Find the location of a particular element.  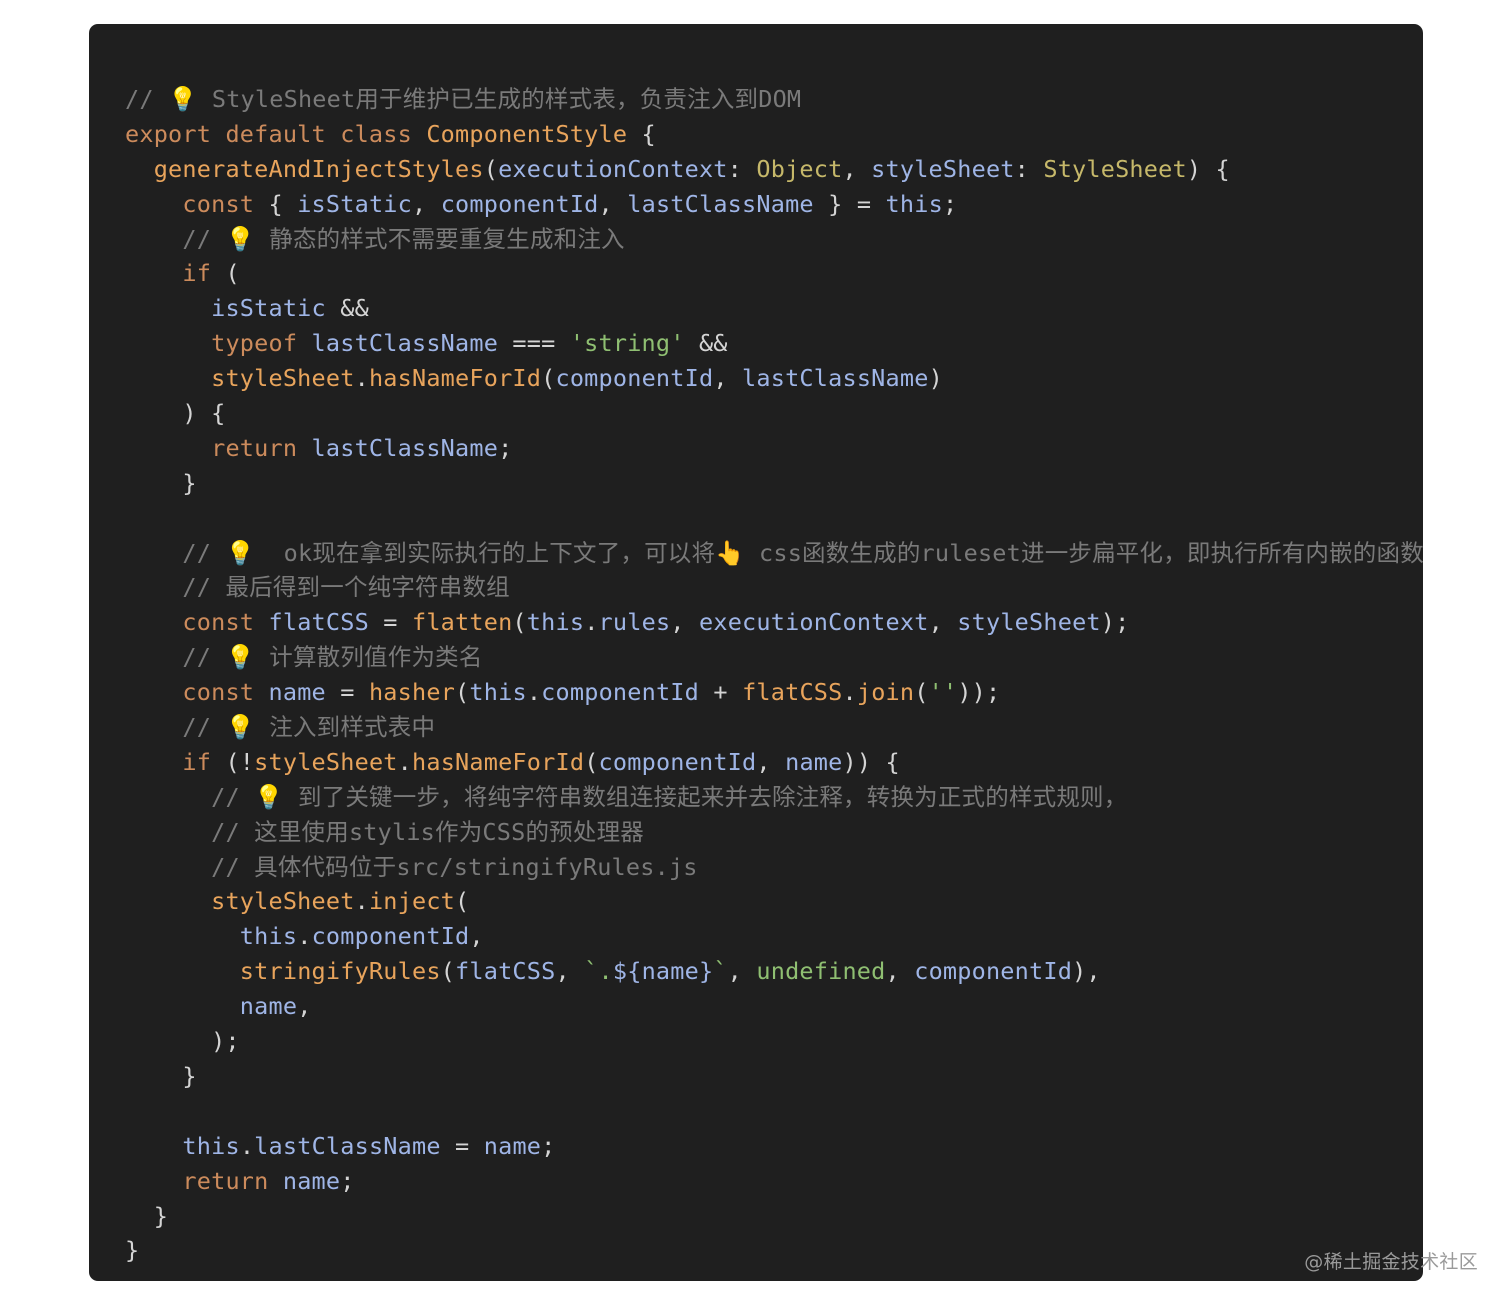

code-token-keyword: export is located at coordinates (175, 133).